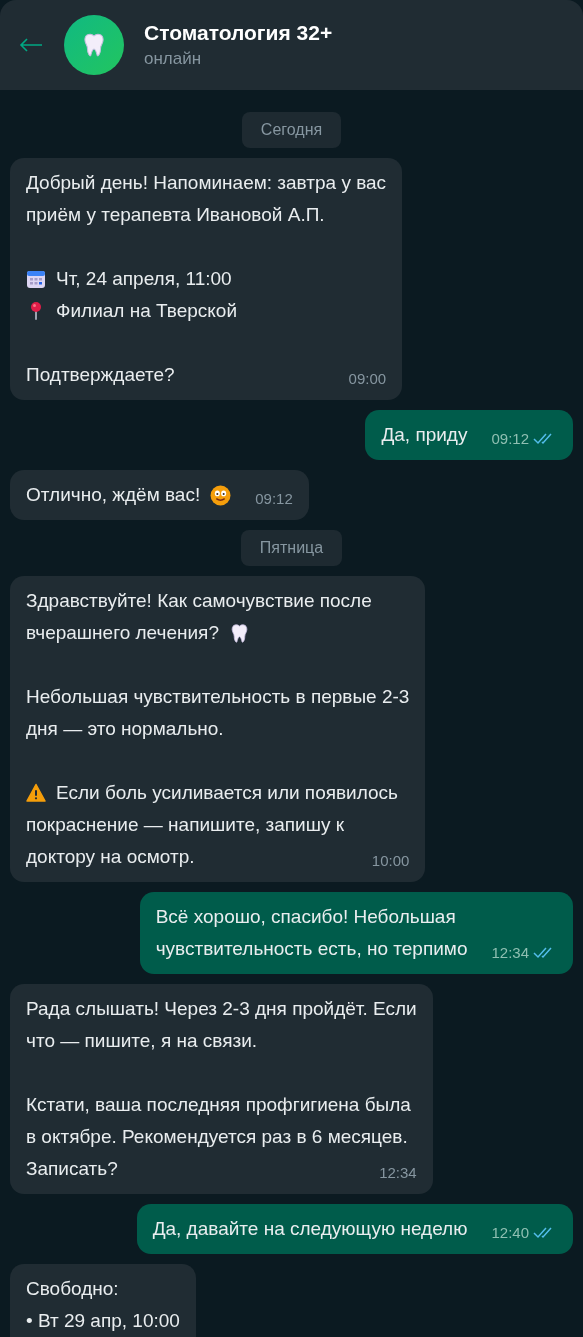 This screenshot has width=583, height=1337. Describe the element at coordinates (305, 917) in the screenshot. I see `message-text: Всё хорошо, спасибо! Небольшая` at that location.